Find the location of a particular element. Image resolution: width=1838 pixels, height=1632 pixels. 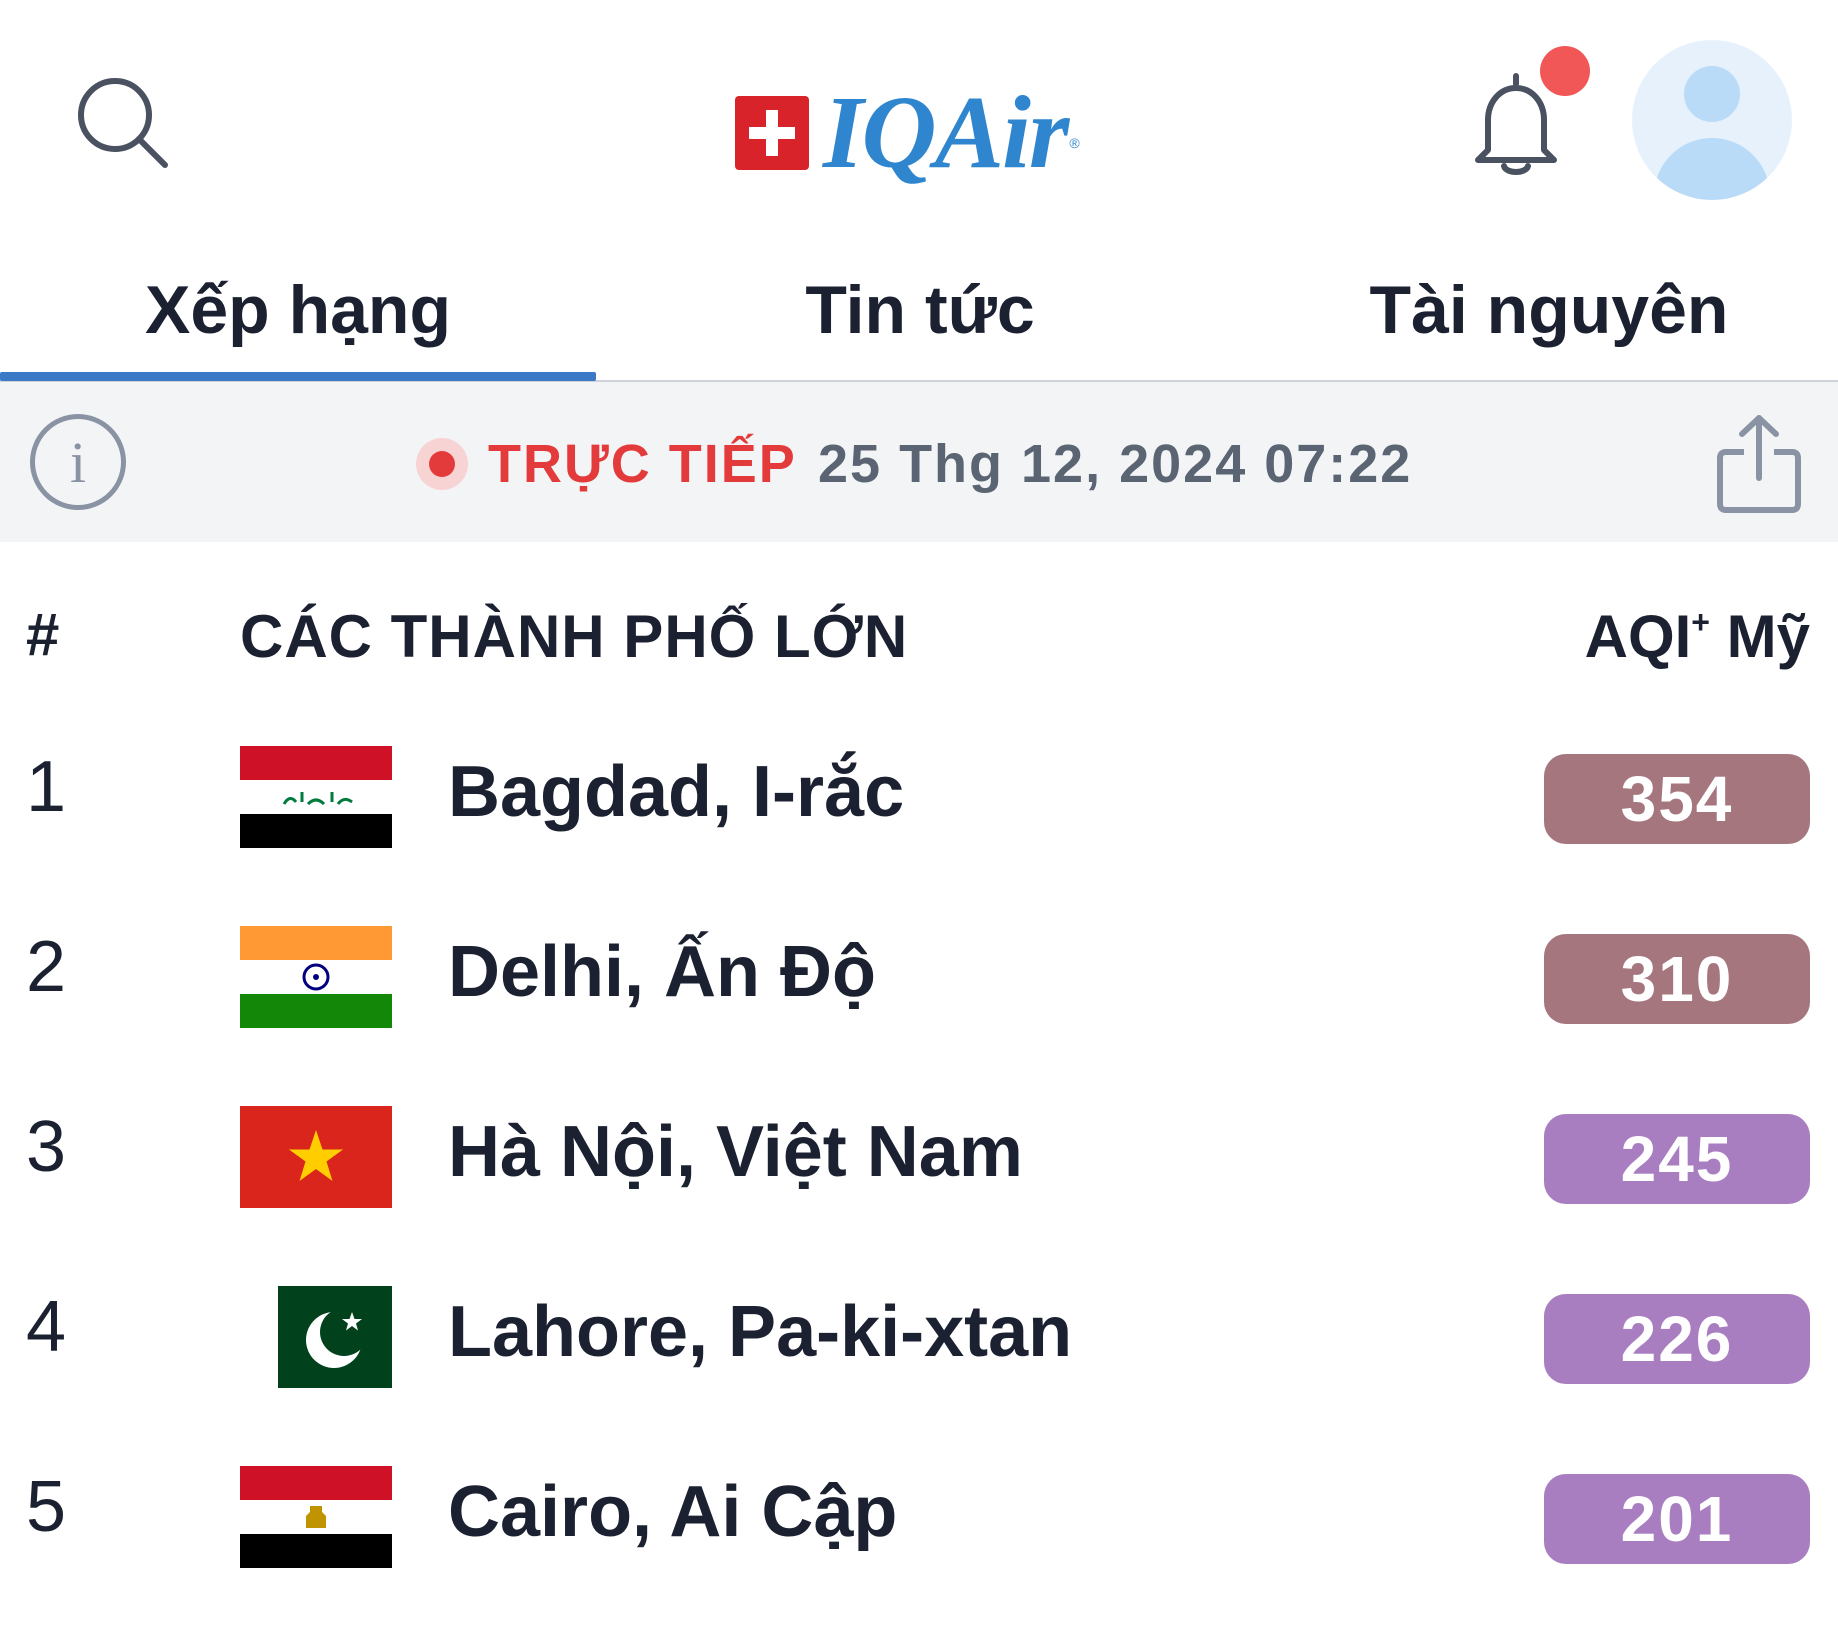

live-indicator-icon is located at coordinates (442, 464).